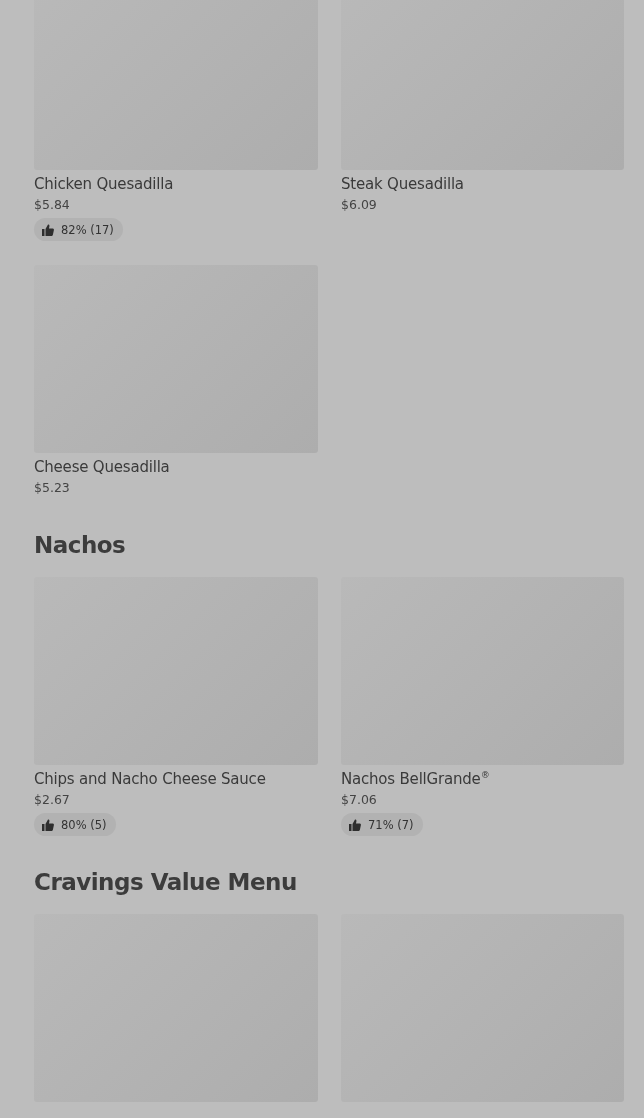  What do you see at coordinates (52, 488) in the screenshot?
I see `item-price: $5.23` at bounding box center [52, 488].